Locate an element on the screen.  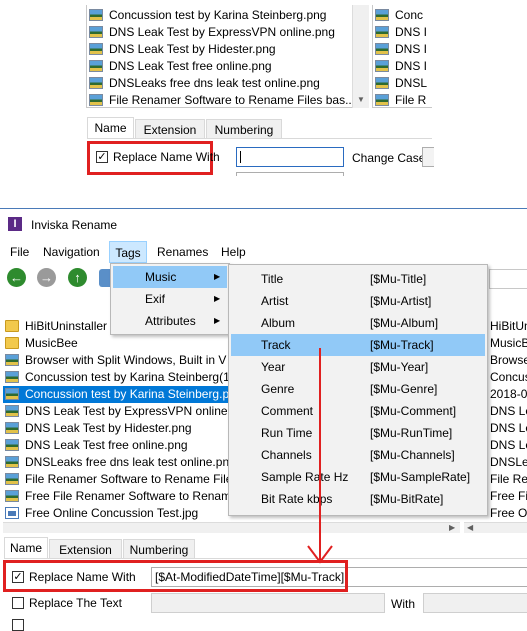
attributes-label: Attributes is located at coordinates (170, 321).